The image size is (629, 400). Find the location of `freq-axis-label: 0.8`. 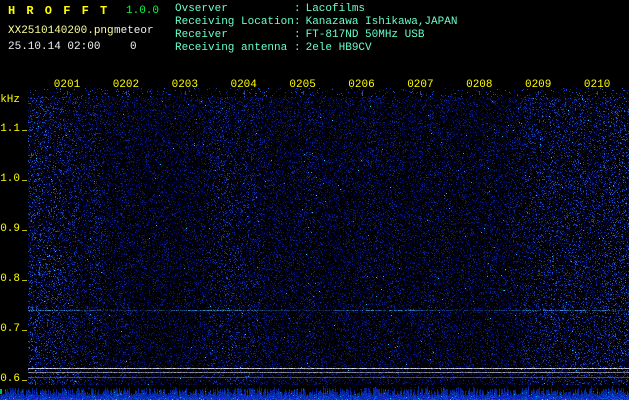

freq-axis-label: 0.8 is located at coordinates (10, 279).